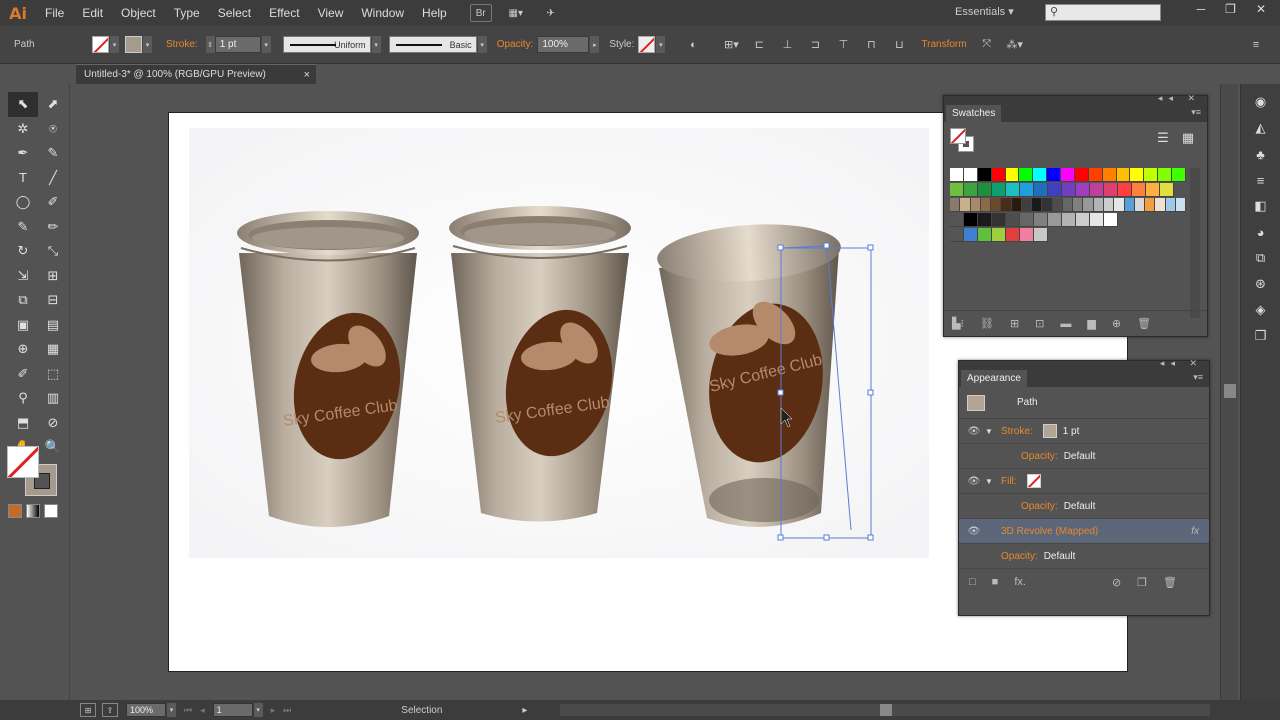  What do you see at coordinates (994, 378) in the screenshot?
I see `appearance-tab: Appearance` at bounding box center [994, 378].